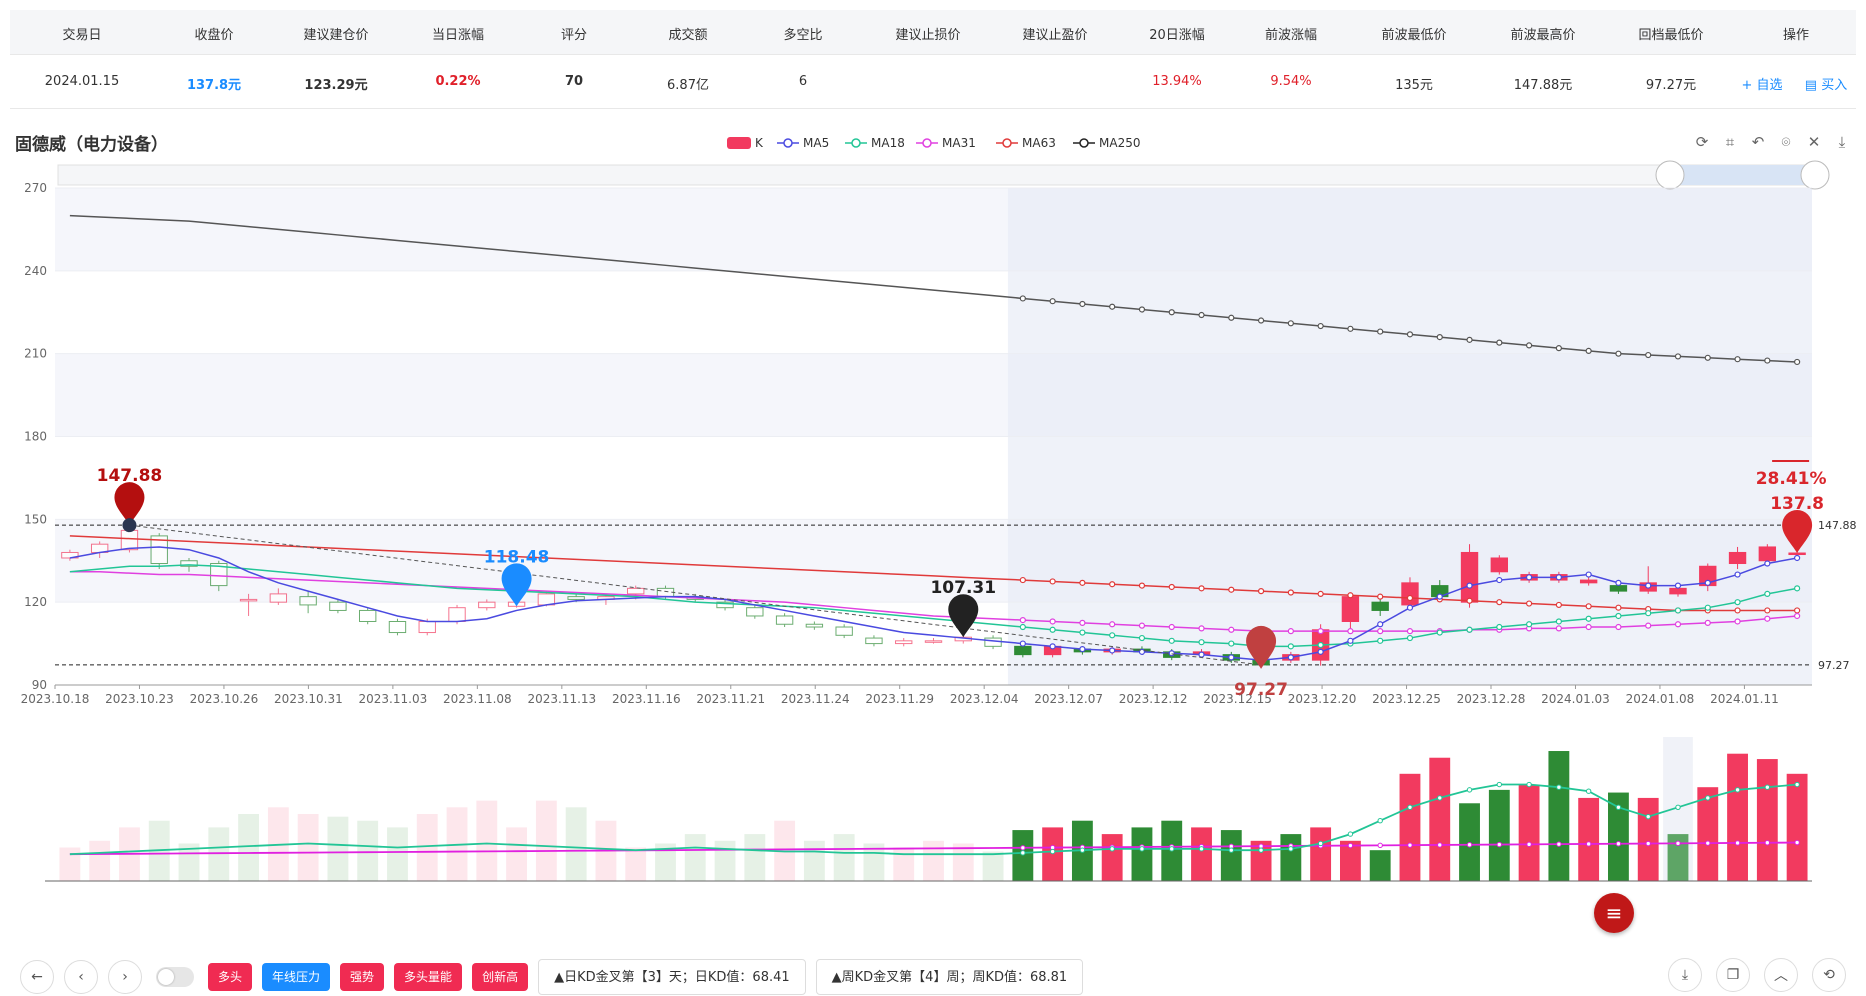 The width and height of the screenshot is (1866, 996). I want to click on x-tick-label: 2023.10.31, so click(308, 699).